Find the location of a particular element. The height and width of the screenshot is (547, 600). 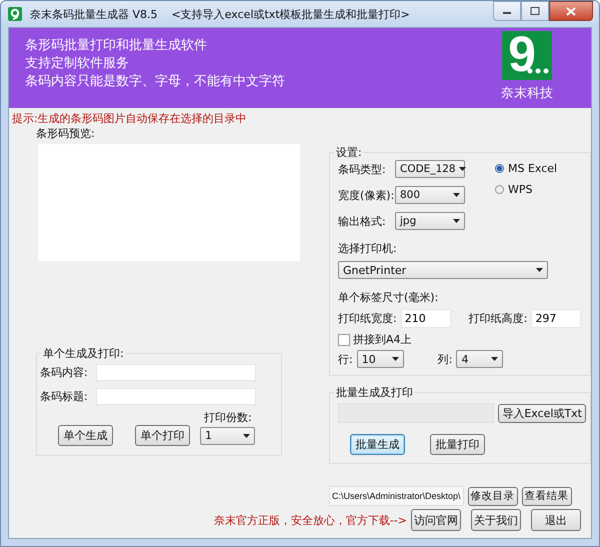

input-field: 297 is located at coordinates (556, 318).